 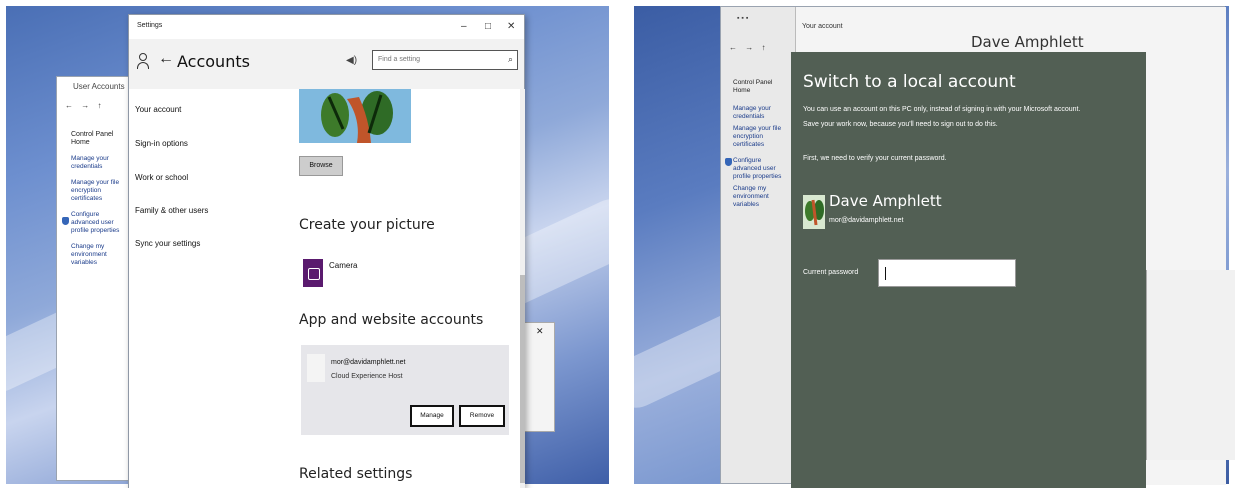 What do you see at coordinates (352, 60) in the screenshot?
I see `speaker-icon: ◀)` at bounding box center [352, 60].